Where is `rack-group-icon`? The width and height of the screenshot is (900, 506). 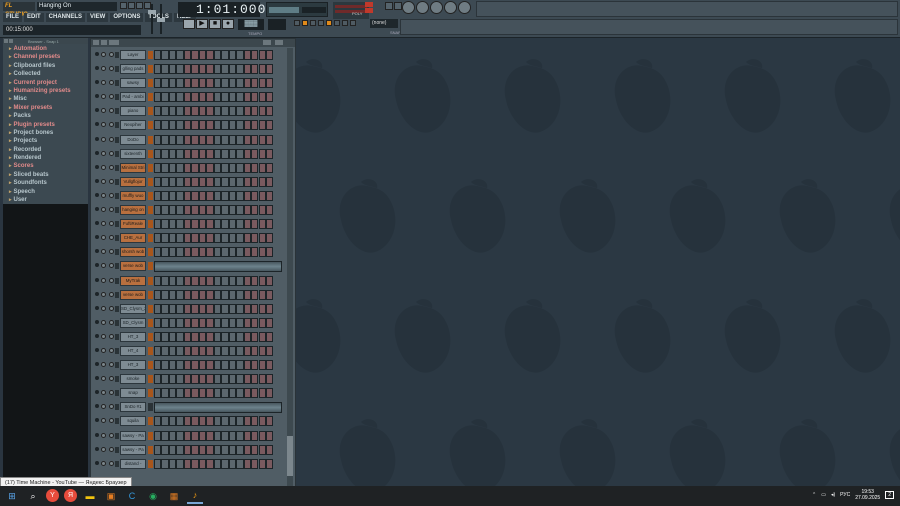
rack-group-icon is located at coordinates (114, 42).